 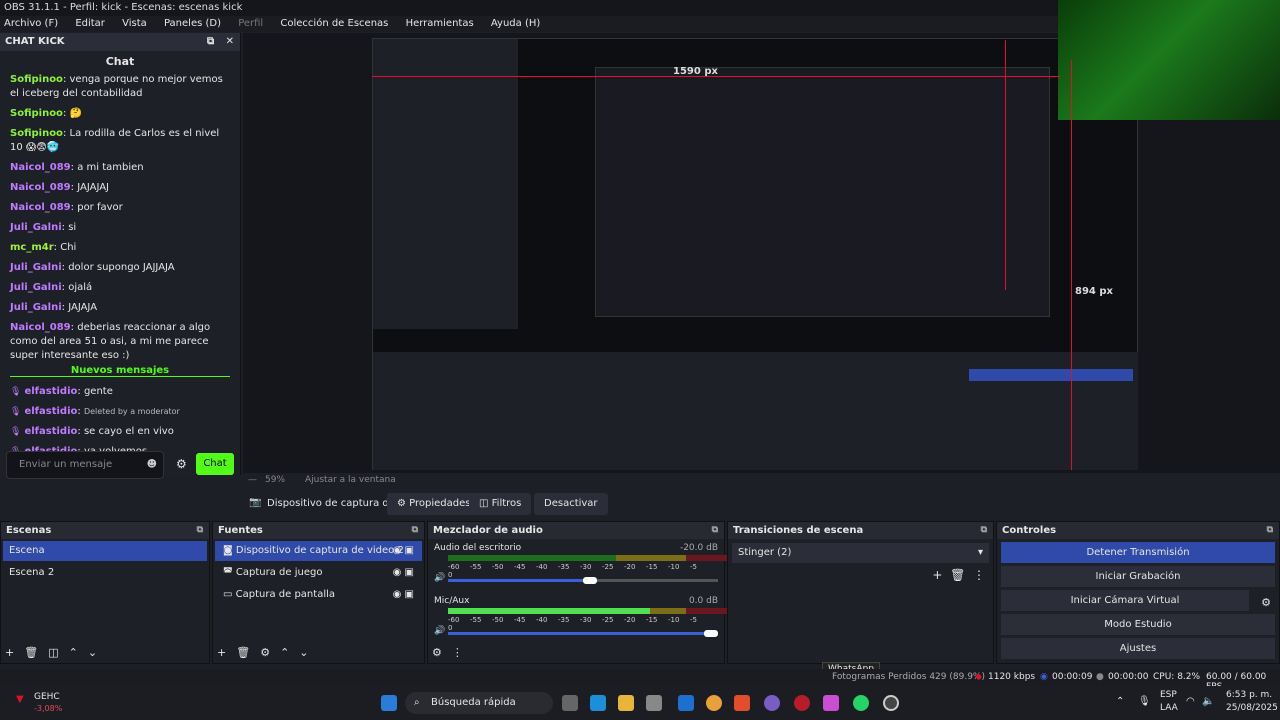 What do you see at coordinates (654, 703) in the screenshot?
I see `store-icon` at bounding box center [654, 703].